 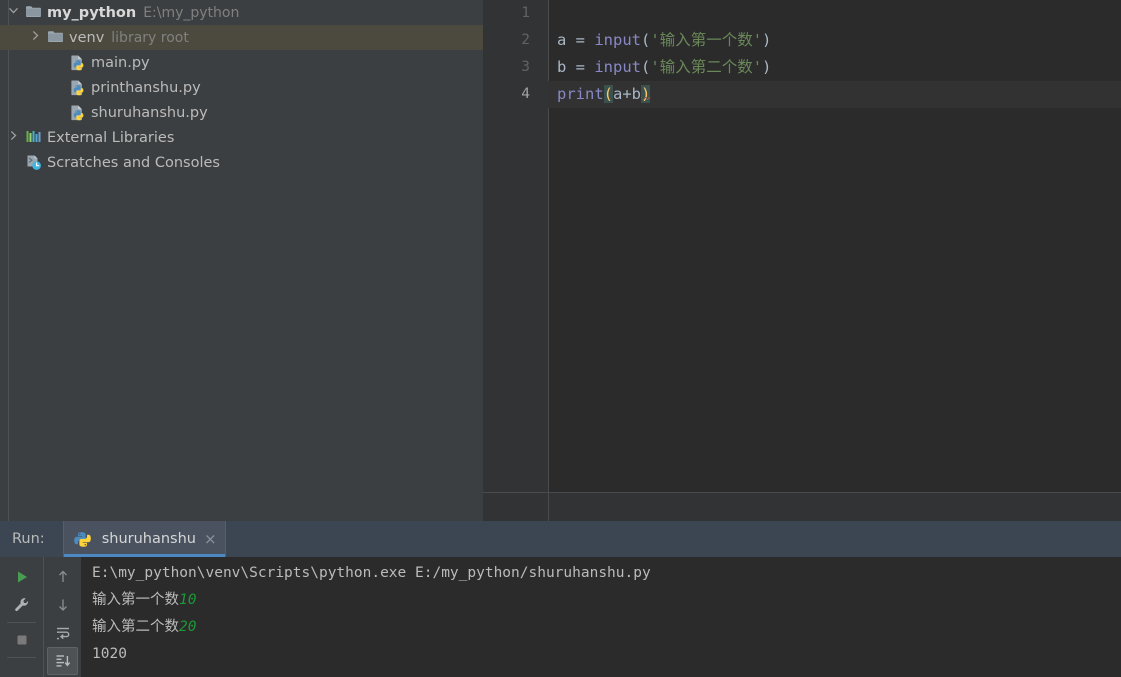 I want to click on arrow-down-icon, so click(x=62, y=605).